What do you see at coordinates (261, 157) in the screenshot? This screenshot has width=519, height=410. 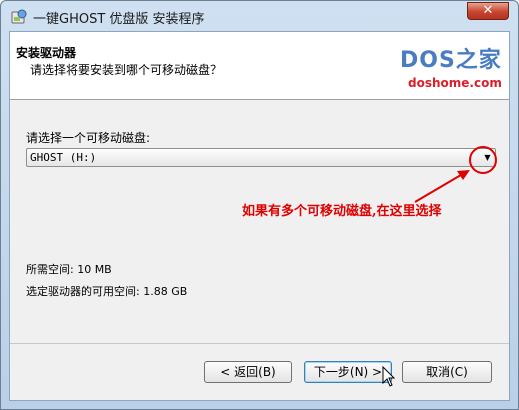 I see `drive-select: GHOST (H:) ▼` at bounding box center [261, 157].